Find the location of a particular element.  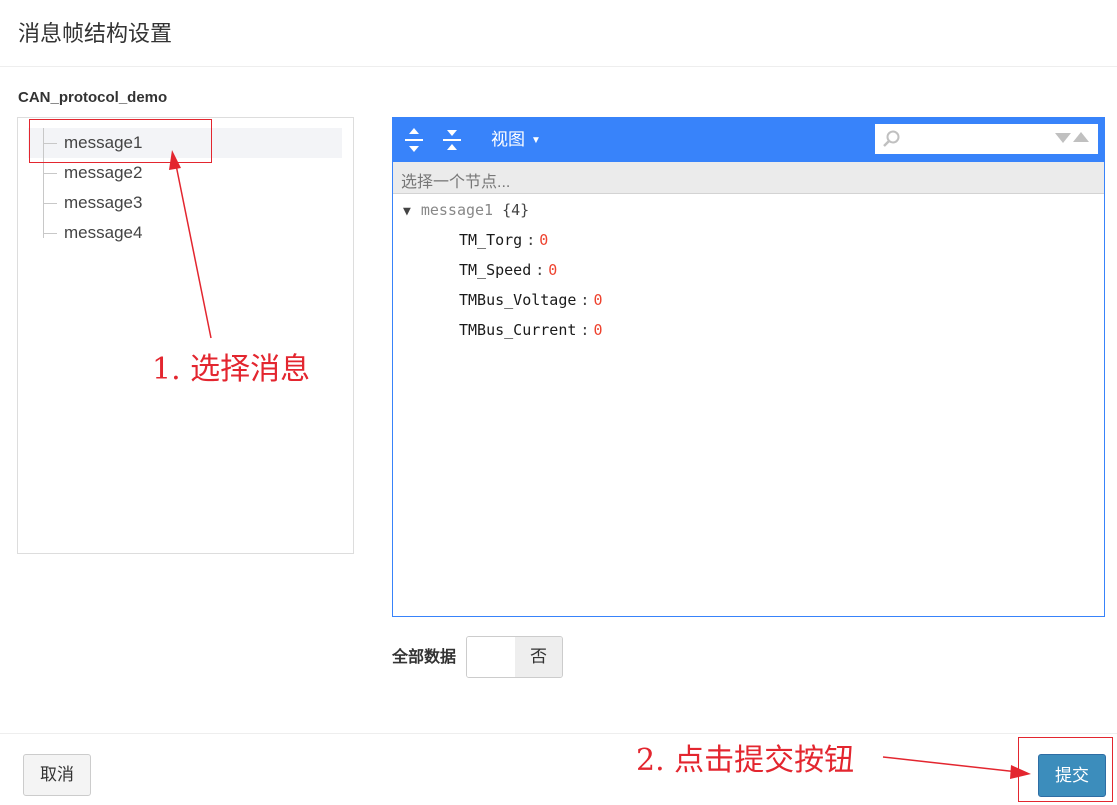

arrow-up-icon is located at coordinates (190, 244).